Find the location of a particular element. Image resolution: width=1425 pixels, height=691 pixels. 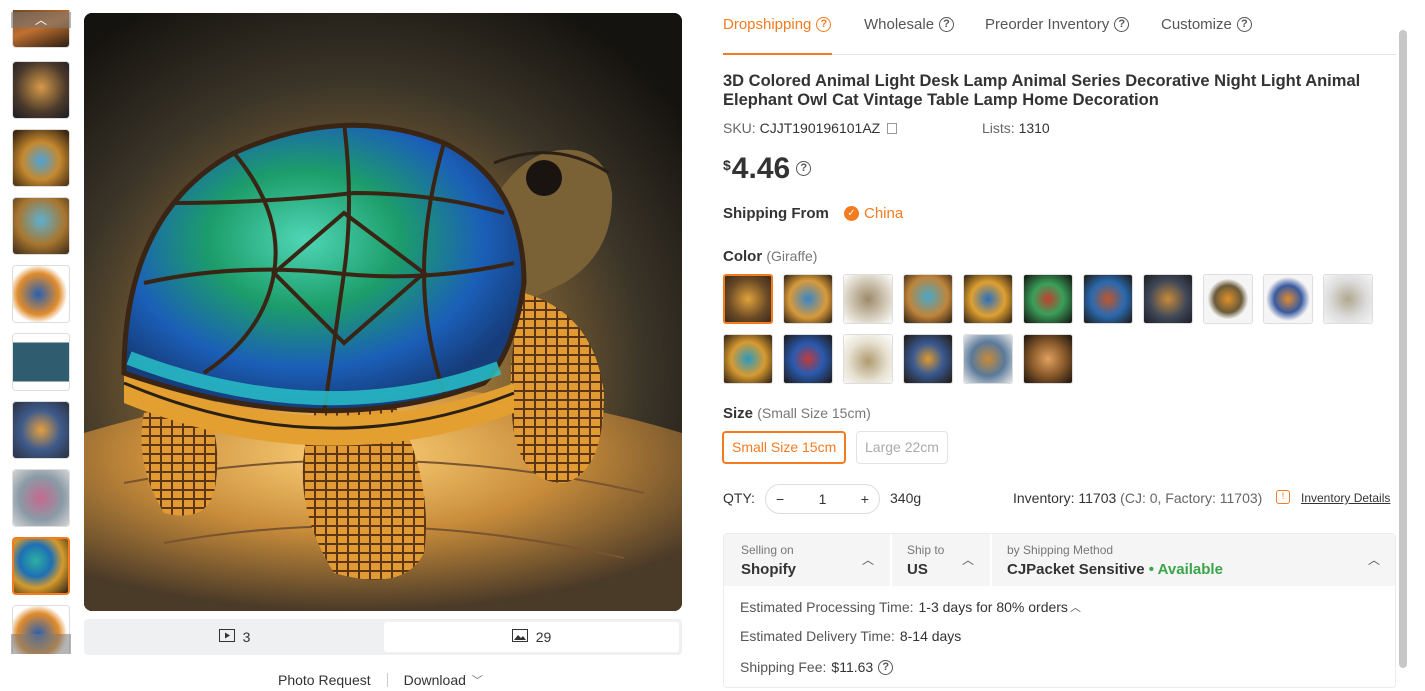

sku-label: SKU: is located at coordinates (739, 128).